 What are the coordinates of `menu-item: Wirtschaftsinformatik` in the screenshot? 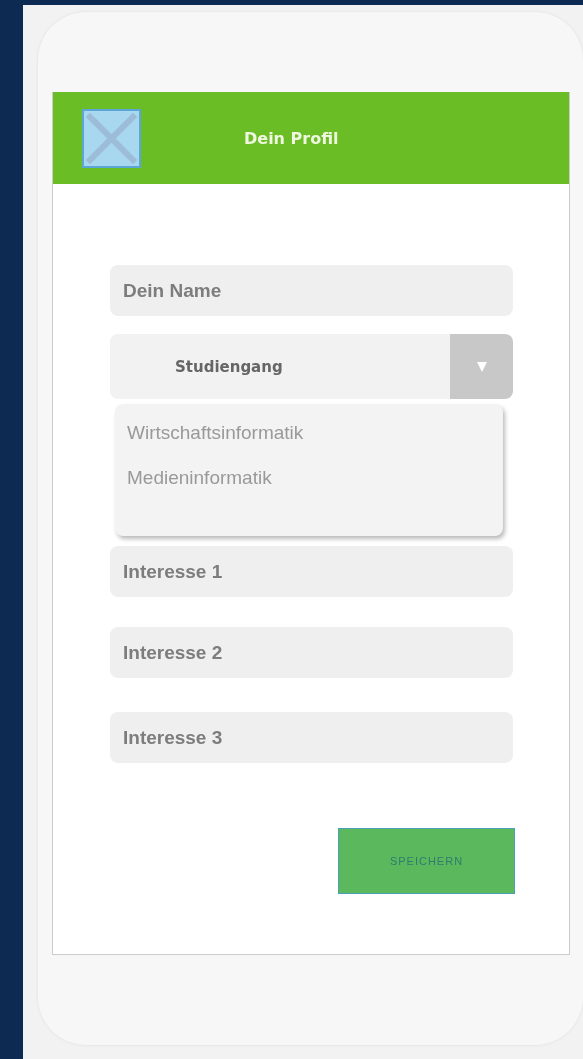 It's located at (309, 442).